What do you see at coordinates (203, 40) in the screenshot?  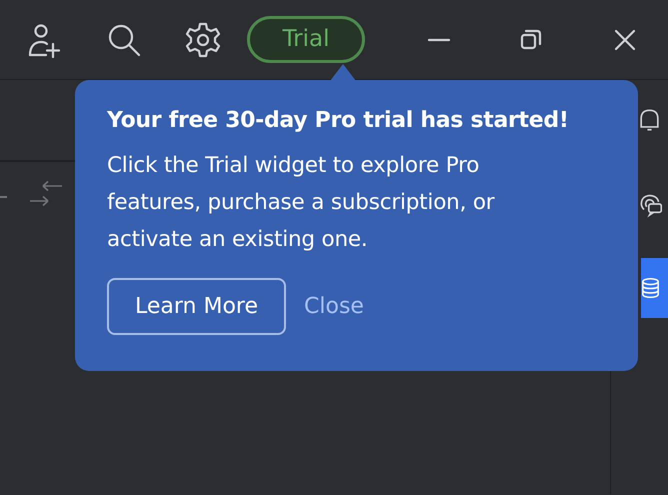 I see `settings-icon` at bounding box center [203, 40].